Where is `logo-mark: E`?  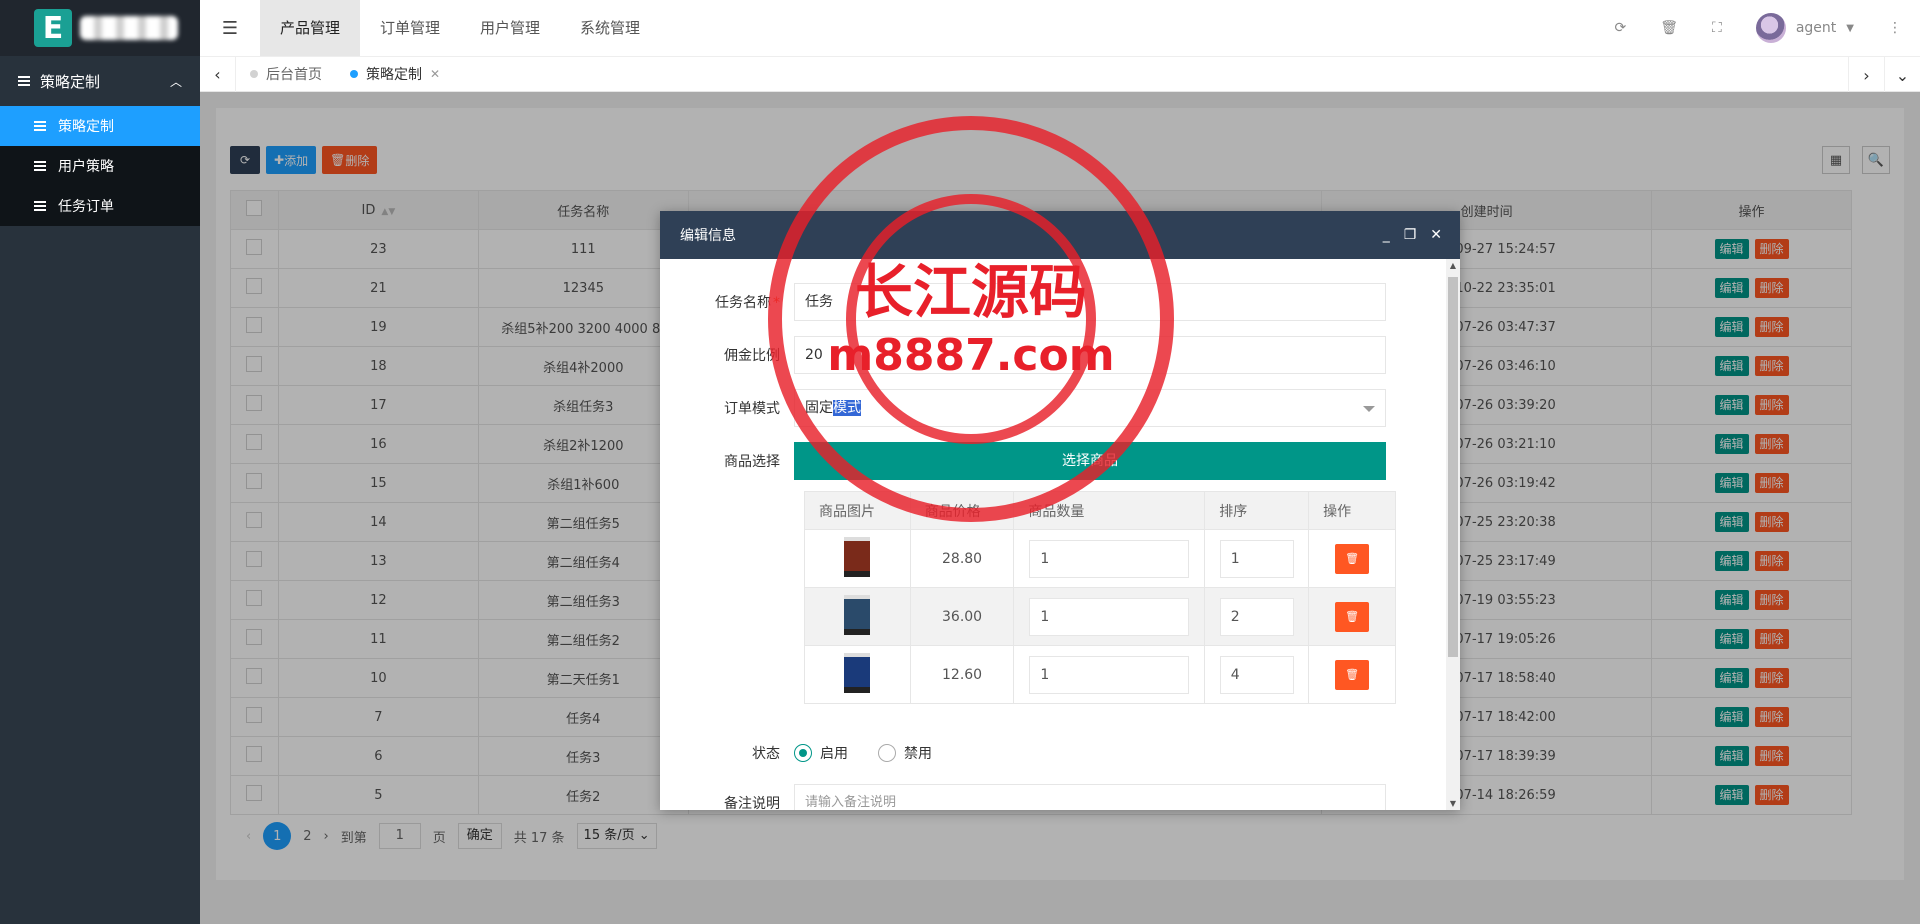 logo-mark: E is located at coordinates (53, 28).